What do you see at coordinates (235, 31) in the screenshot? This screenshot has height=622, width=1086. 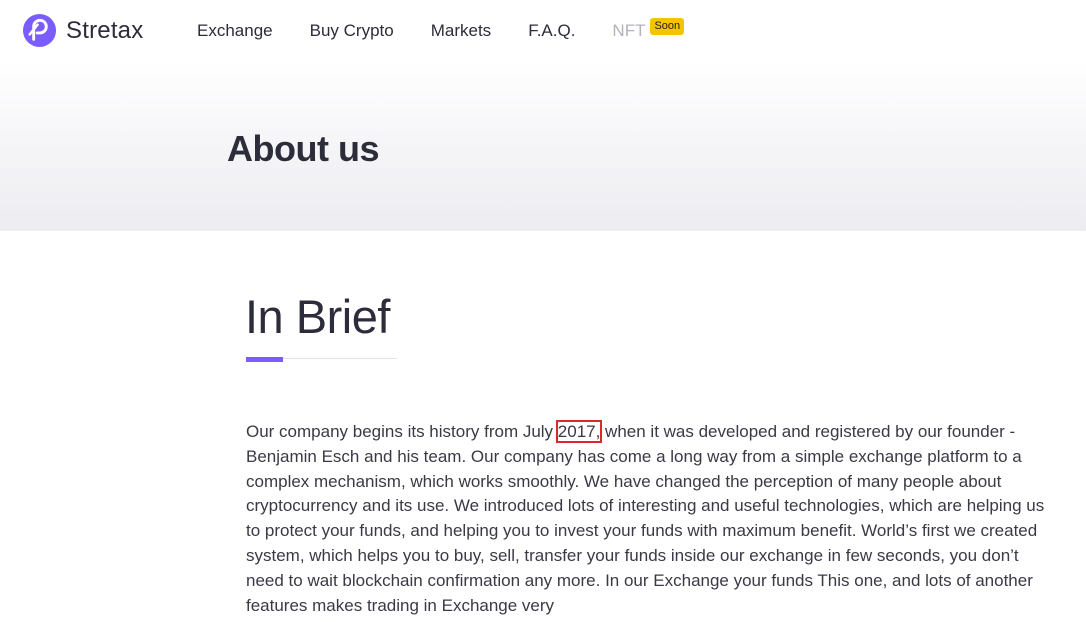 I see `nav-exchange: Exchange` at bounding box center [235, 31].